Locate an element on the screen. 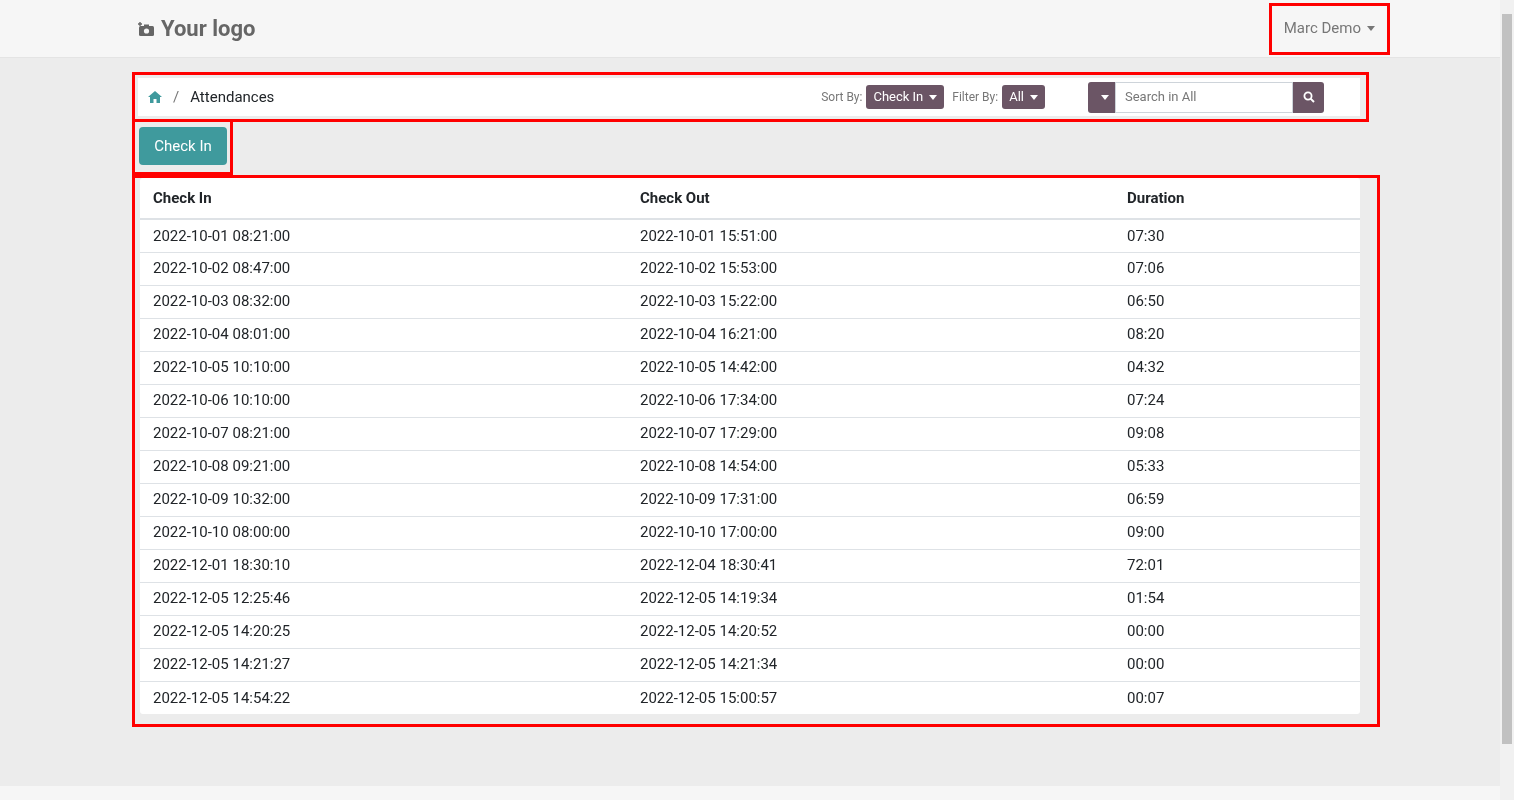 The height and width of the screenshot is (800, 1514). table-cell: 2022-10-01 08:21:00 is located at coordinates (383, 235).